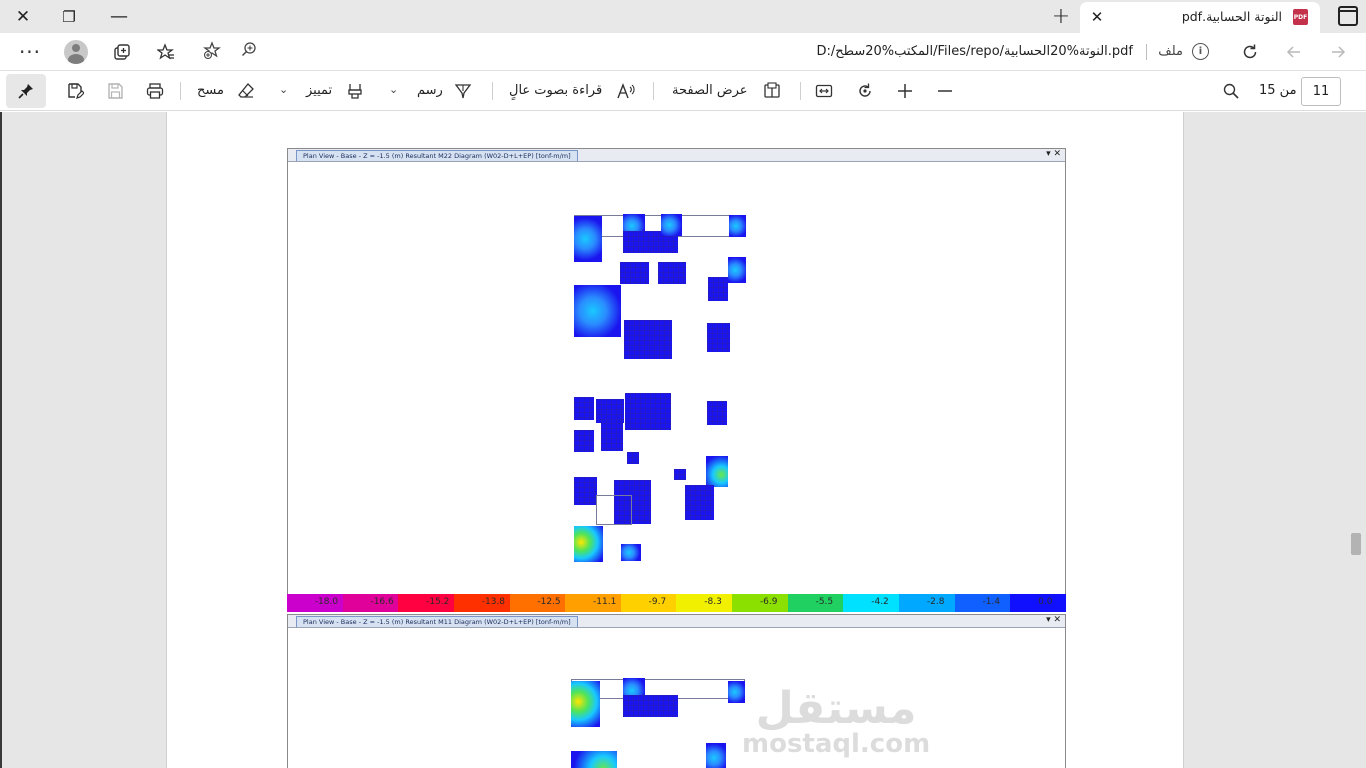  I want to click on new-tab-button: +, so click(1061, 16).